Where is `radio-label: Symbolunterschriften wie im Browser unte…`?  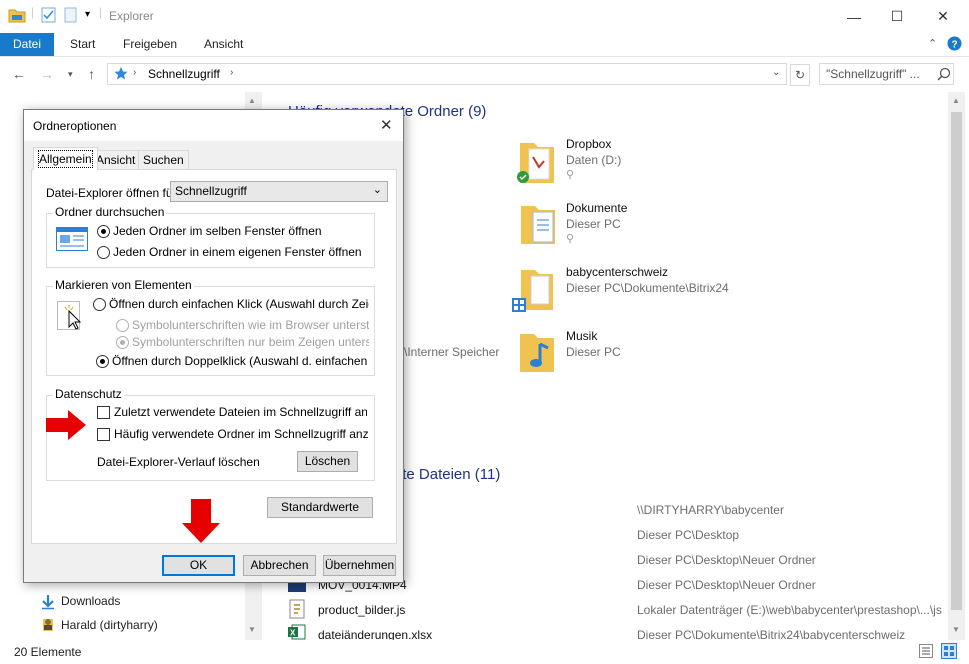 radio-label: Symbolunterschriften wie im Browser unte… is located at coordinates (250, 325).